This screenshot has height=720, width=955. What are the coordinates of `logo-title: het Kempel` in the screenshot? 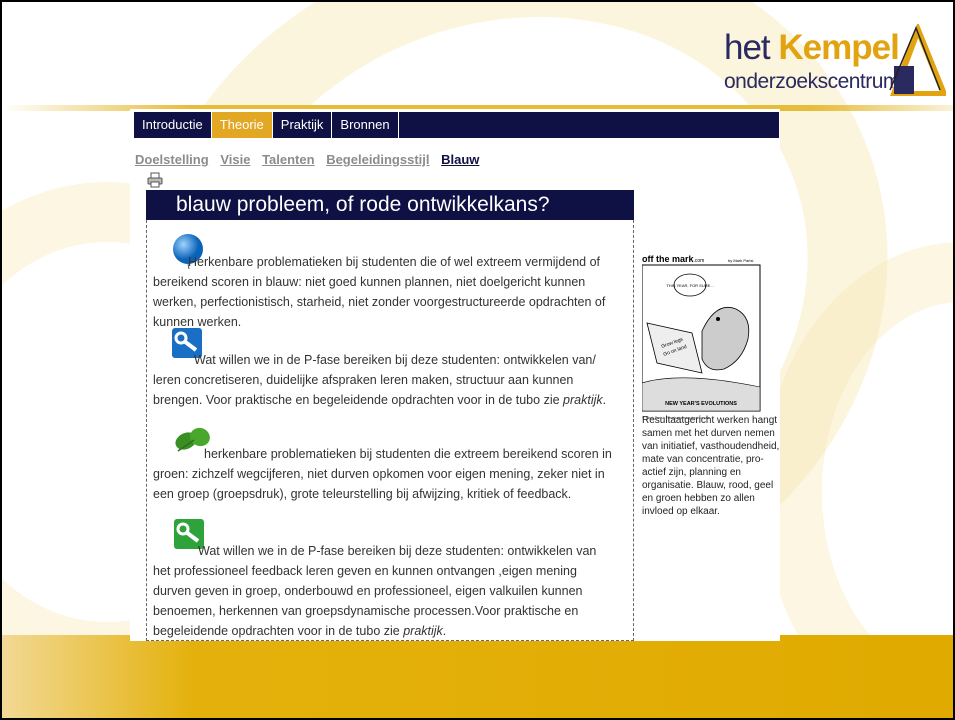 It's located at (812, 47).